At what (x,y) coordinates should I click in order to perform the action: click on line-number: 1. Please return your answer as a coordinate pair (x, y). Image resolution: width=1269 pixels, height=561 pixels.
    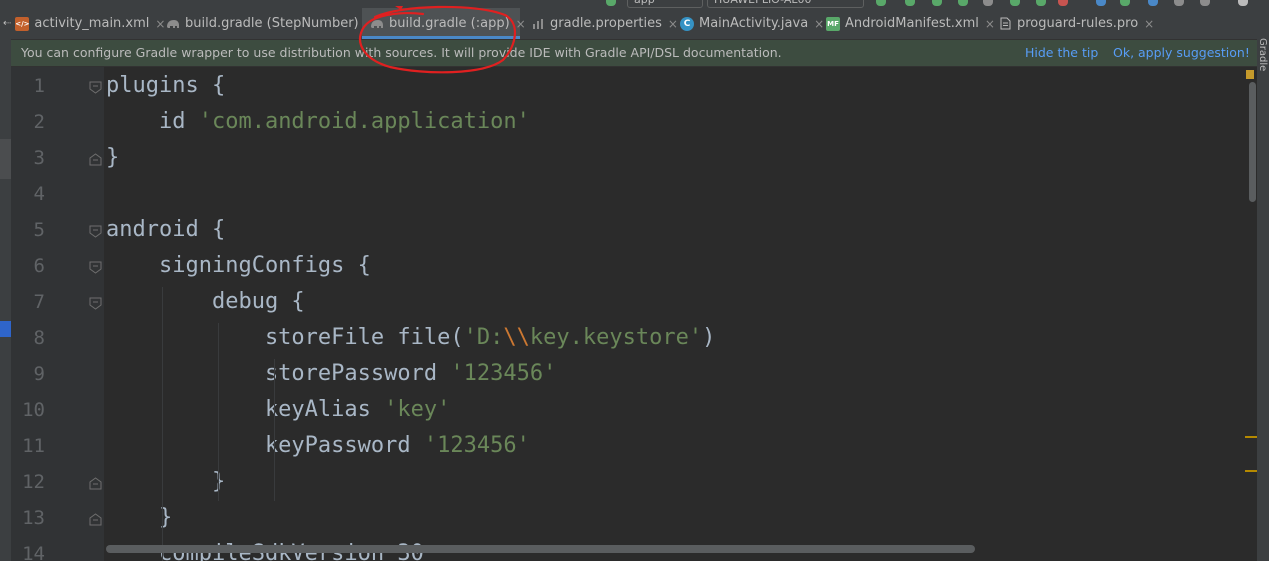
    Looking at the image, I should click on (39, 86).